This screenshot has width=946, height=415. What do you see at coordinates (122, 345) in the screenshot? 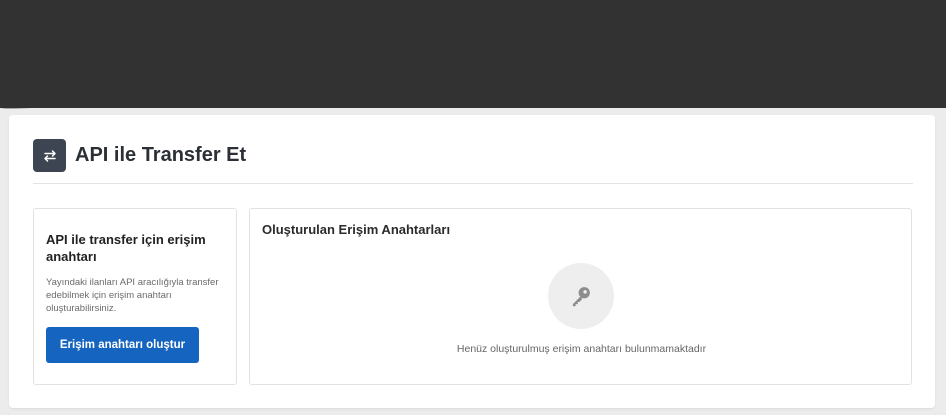
I see `create-access-key-button: Erişim anahtarı oluştur` at bounding box center [122, 345].